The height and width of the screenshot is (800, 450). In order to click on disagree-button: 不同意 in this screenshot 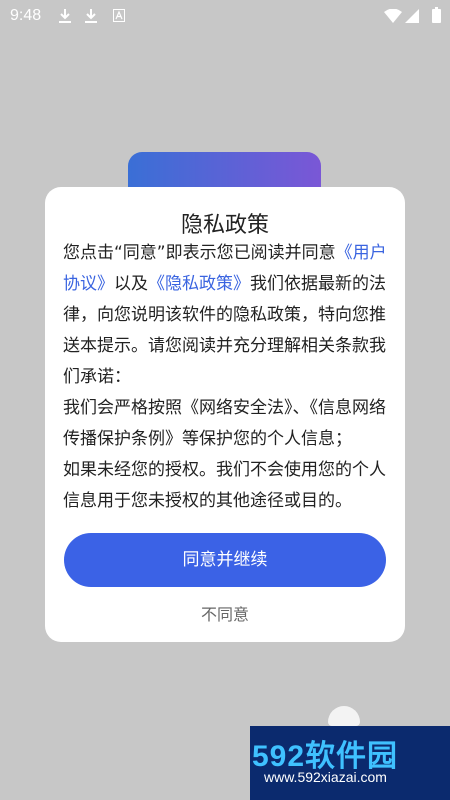, I will do `click(225, 613)`.